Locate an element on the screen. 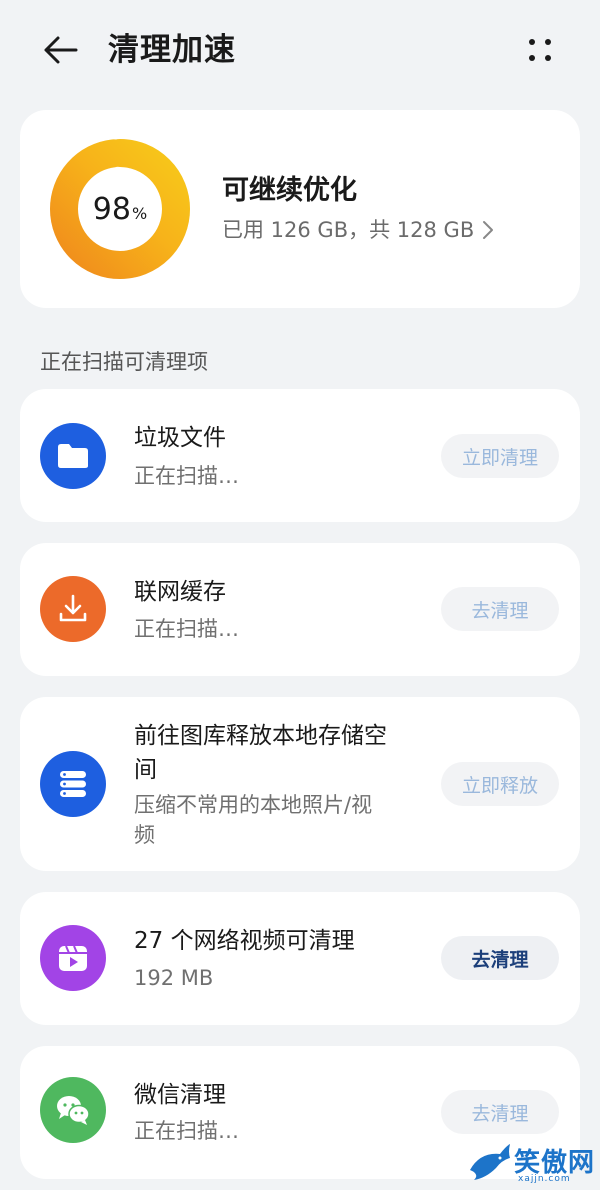 The image size is (600, 1190). gallery-storage-icon-badge is located at coordinates (73, 784).